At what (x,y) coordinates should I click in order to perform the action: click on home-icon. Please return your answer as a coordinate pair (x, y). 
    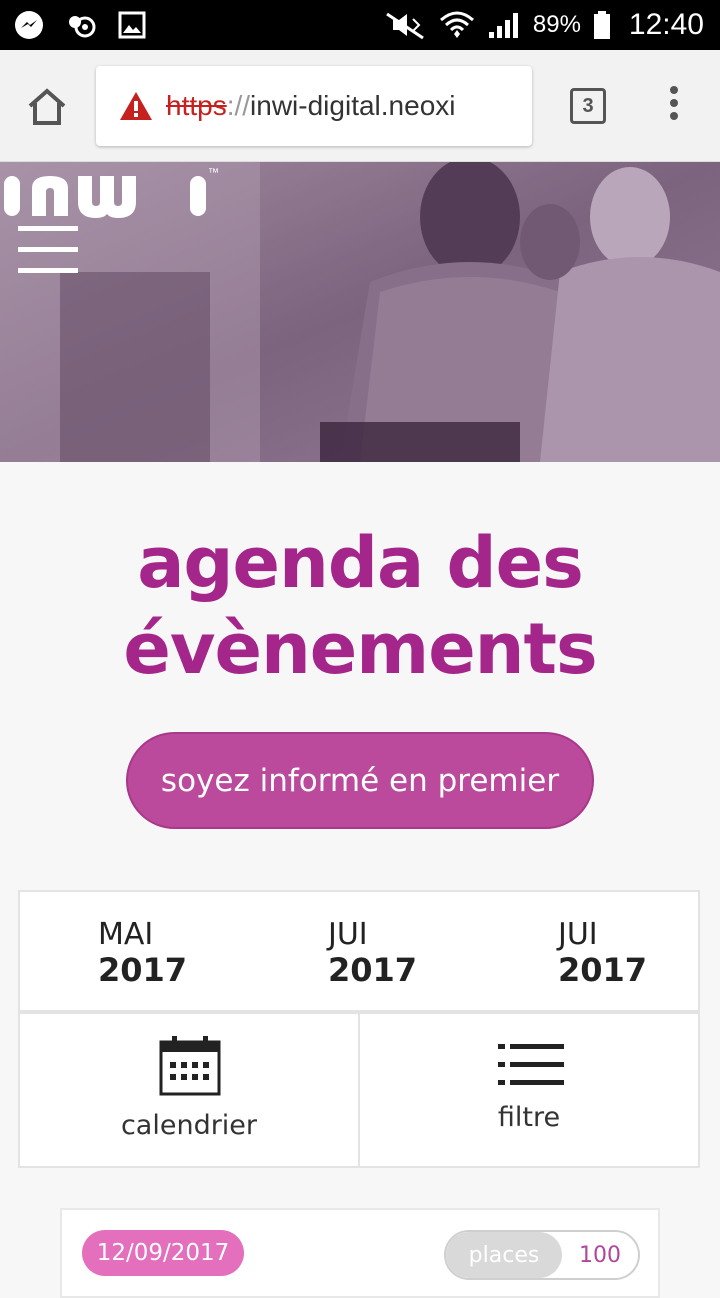
    Looking at the image, I should click on (47, 107).